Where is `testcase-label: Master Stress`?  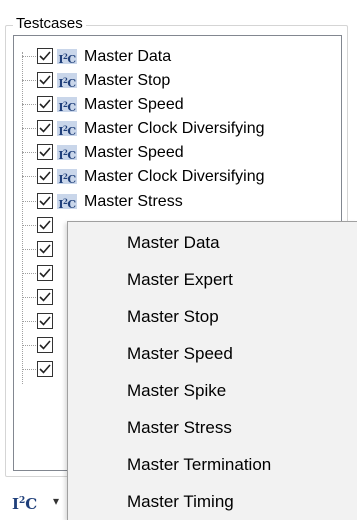 testcase-label: Master Stress is located at coordinates (133, 201).